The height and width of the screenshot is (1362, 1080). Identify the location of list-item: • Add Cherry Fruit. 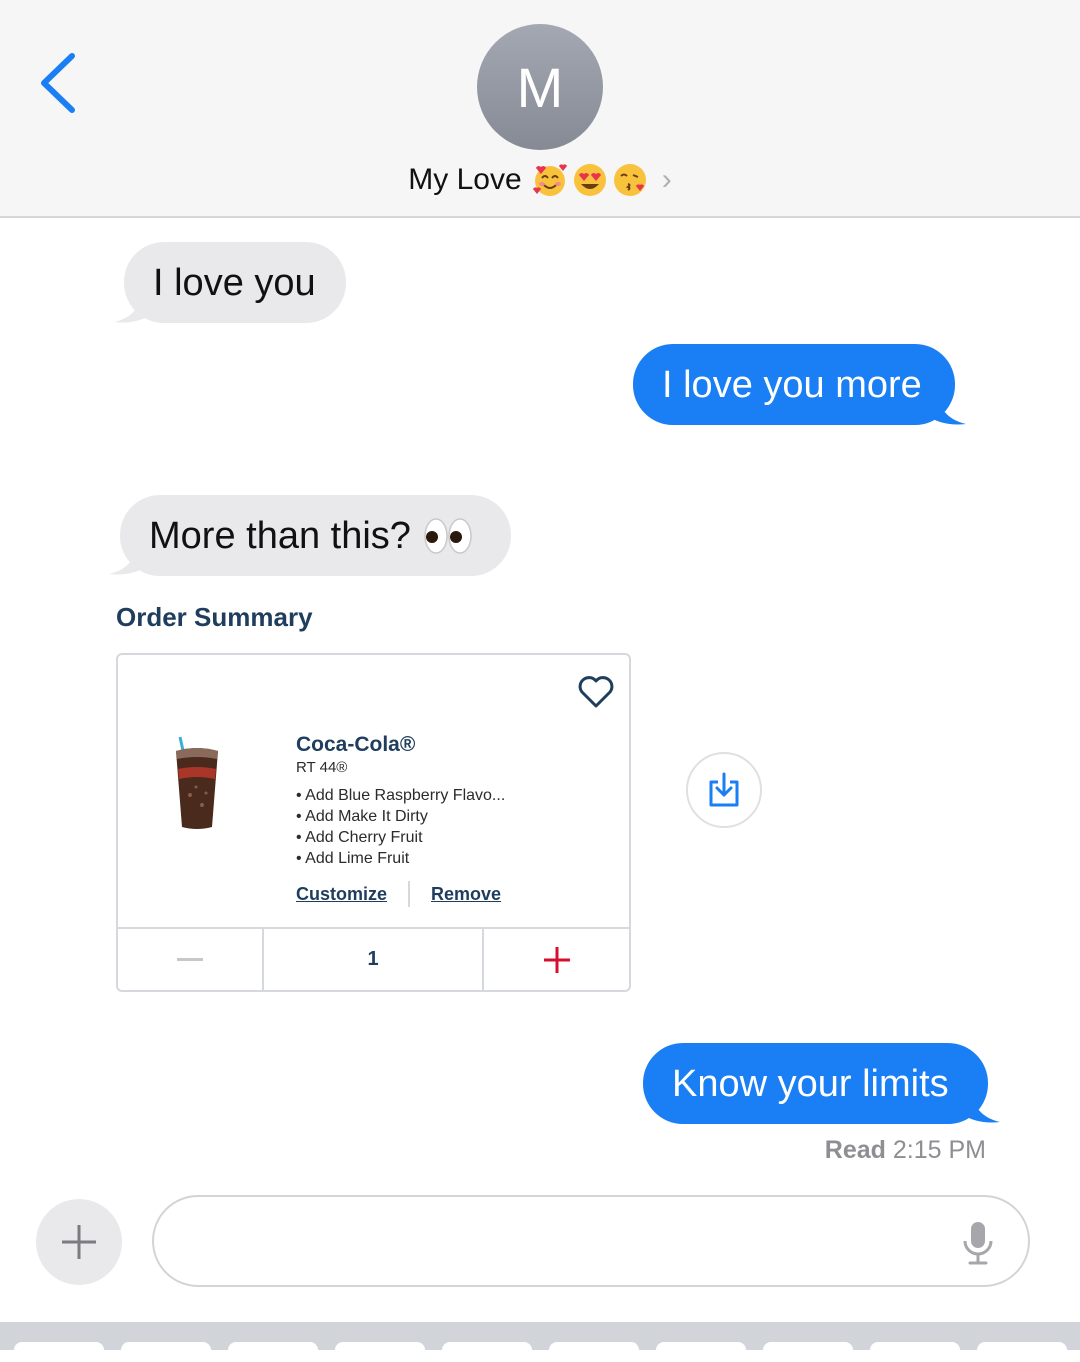
(359, 837).